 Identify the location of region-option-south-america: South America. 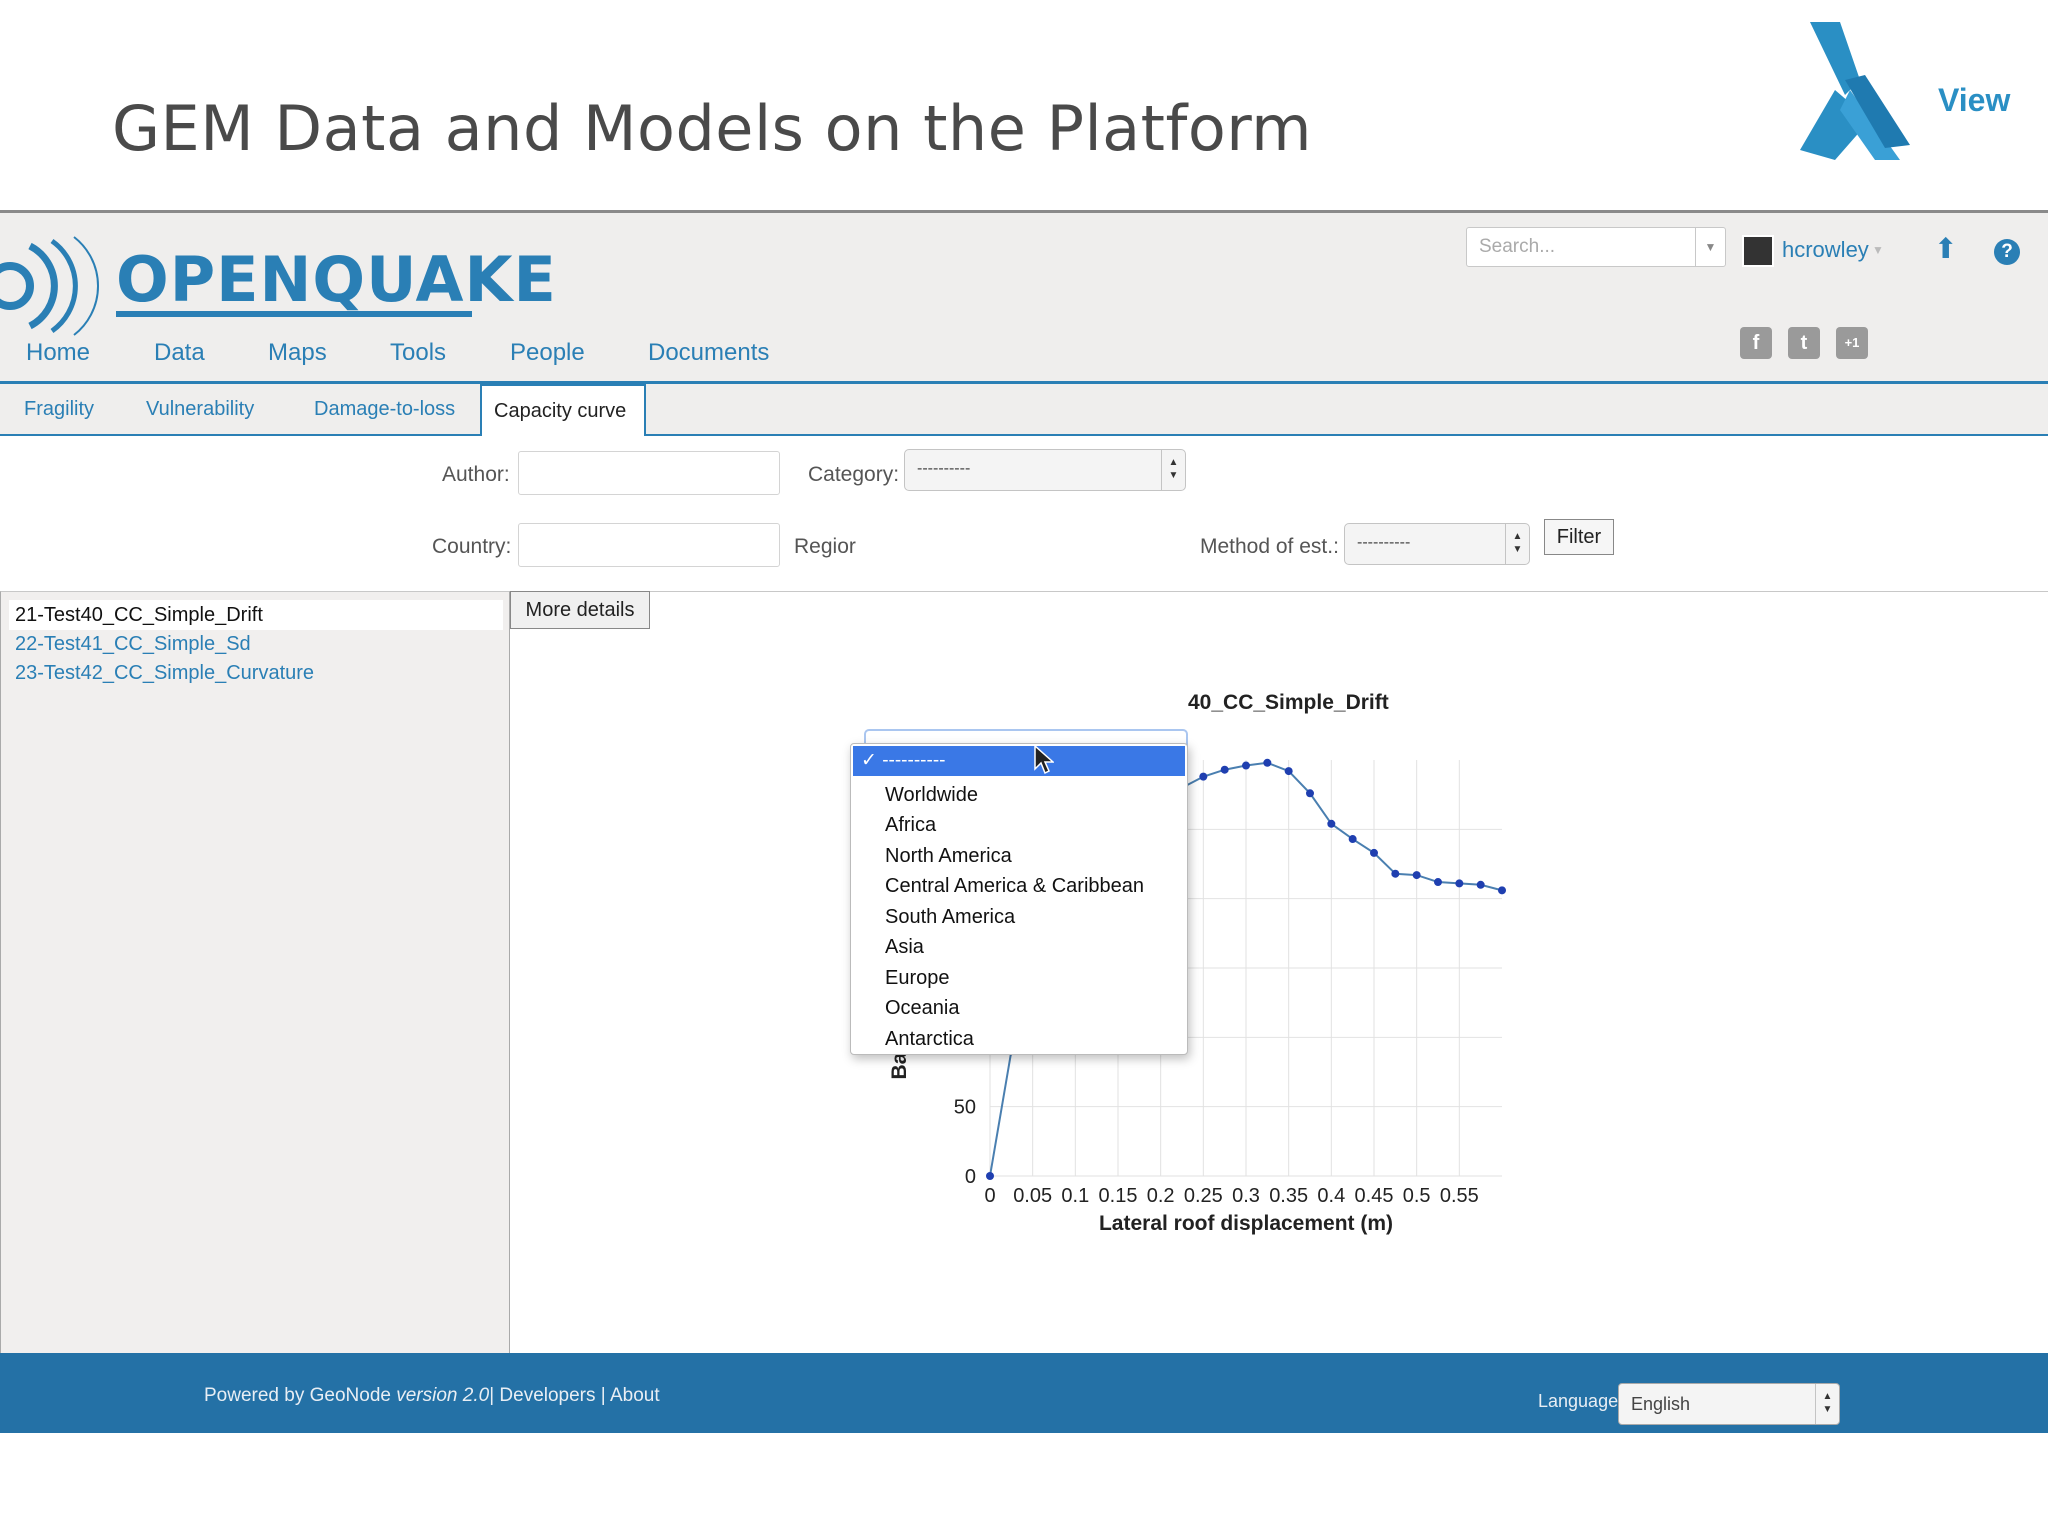
(950, 917).